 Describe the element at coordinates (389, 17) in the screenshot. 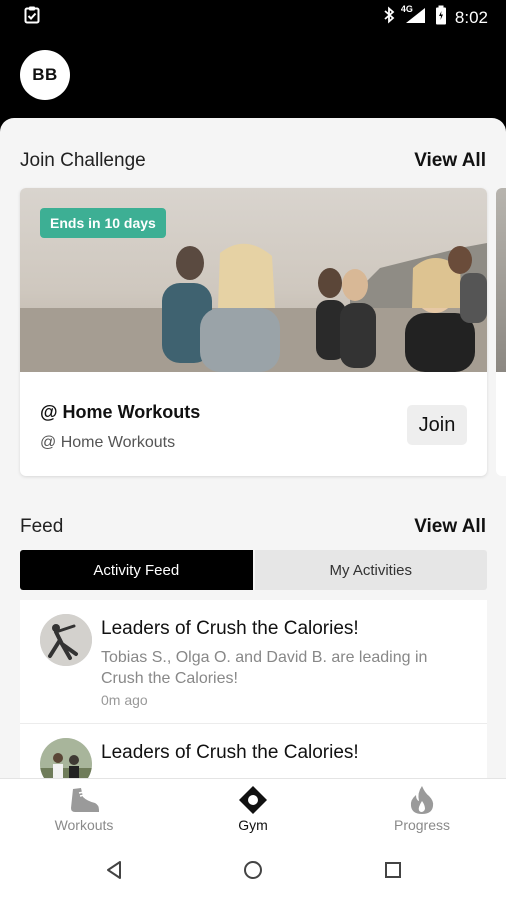

I see `bluetooth-icon` at that location.